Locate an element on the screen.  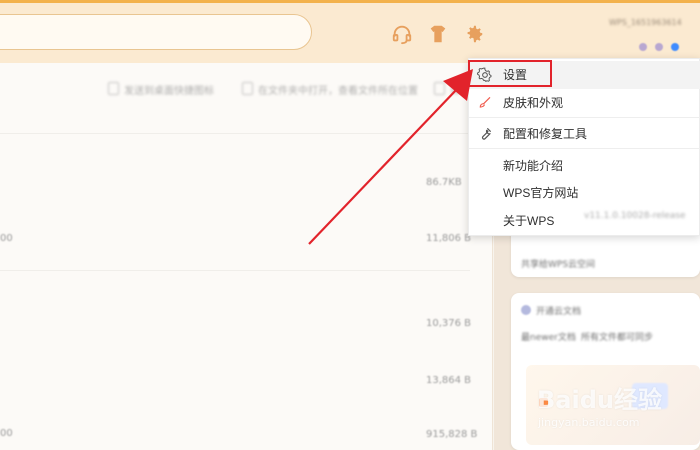
gear-icon is located at coordinates (474, 34).